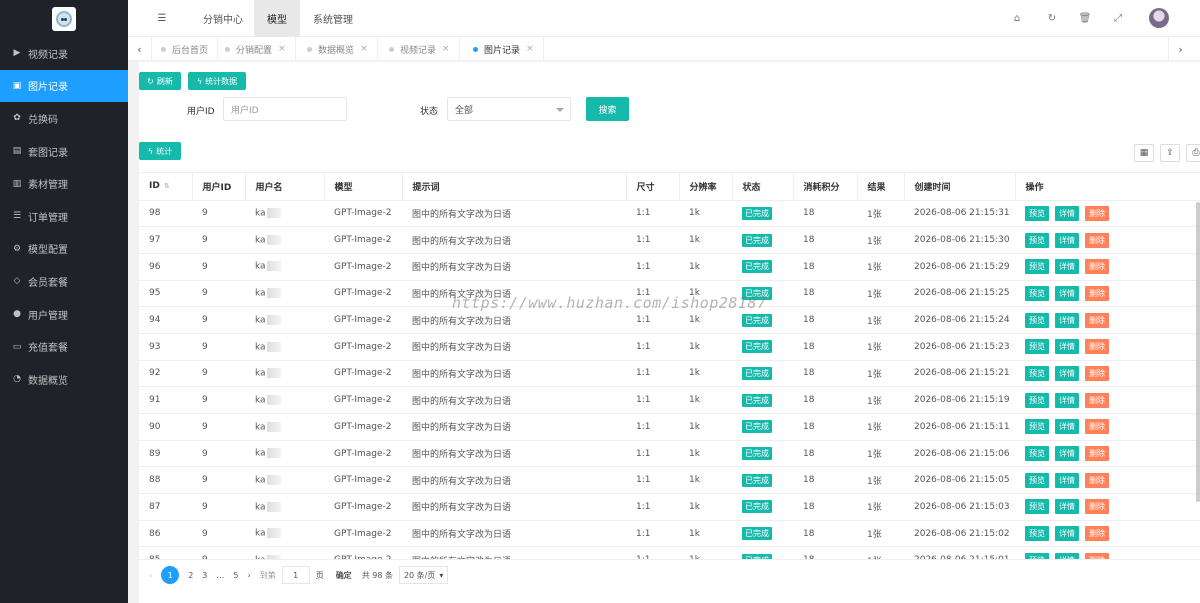 The width and height of the screenshot is (1200, 603). Describe the element at coordinates (295, 575) in the screenshot. I see `goto-page-input: 1` at that location.